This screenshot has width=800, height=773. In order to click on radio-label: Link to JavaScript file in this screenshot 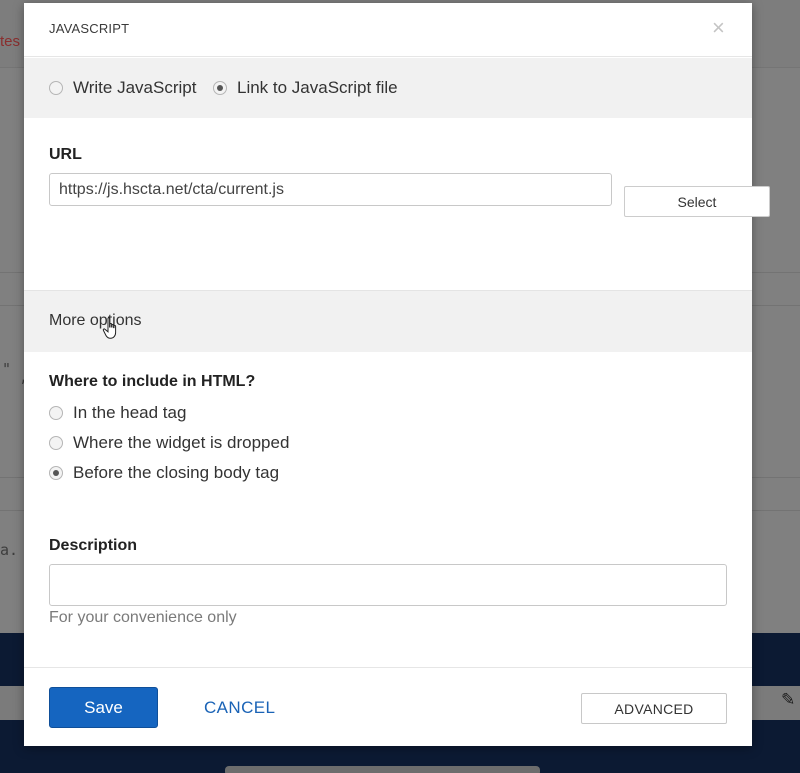, I will do `click(317, 87)`.